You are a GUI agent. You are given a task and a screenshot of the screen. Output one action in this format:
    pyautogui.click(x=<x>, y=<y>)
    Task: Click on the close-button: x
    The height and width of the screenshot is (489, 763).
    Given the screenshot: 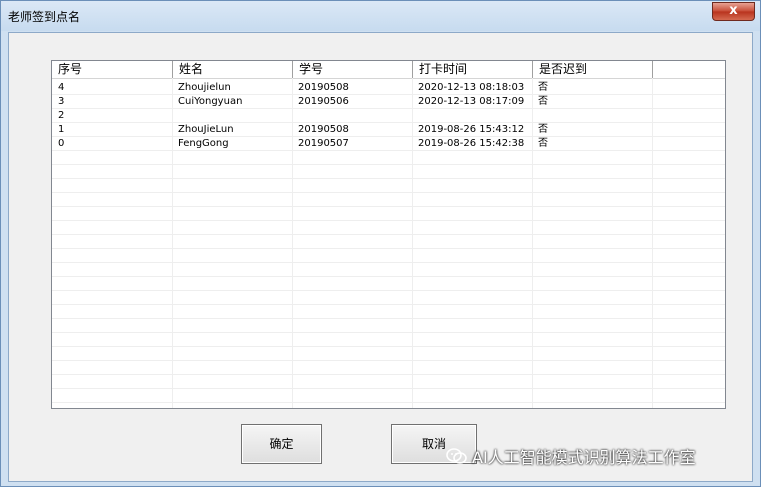 What is the action you would take?
    pyautogui.click(x=733, y=11)
    